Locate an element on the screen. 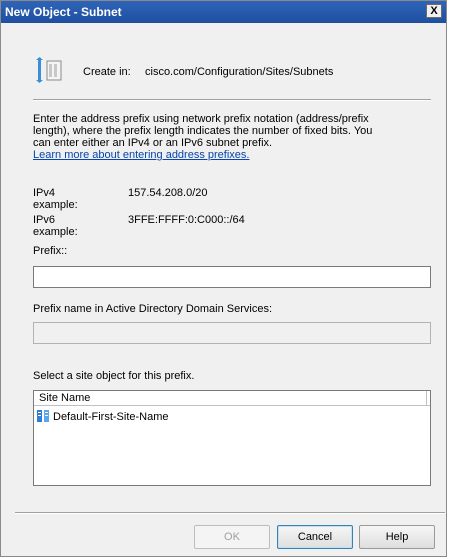  footer-divider is located at coordinates (230, 513).